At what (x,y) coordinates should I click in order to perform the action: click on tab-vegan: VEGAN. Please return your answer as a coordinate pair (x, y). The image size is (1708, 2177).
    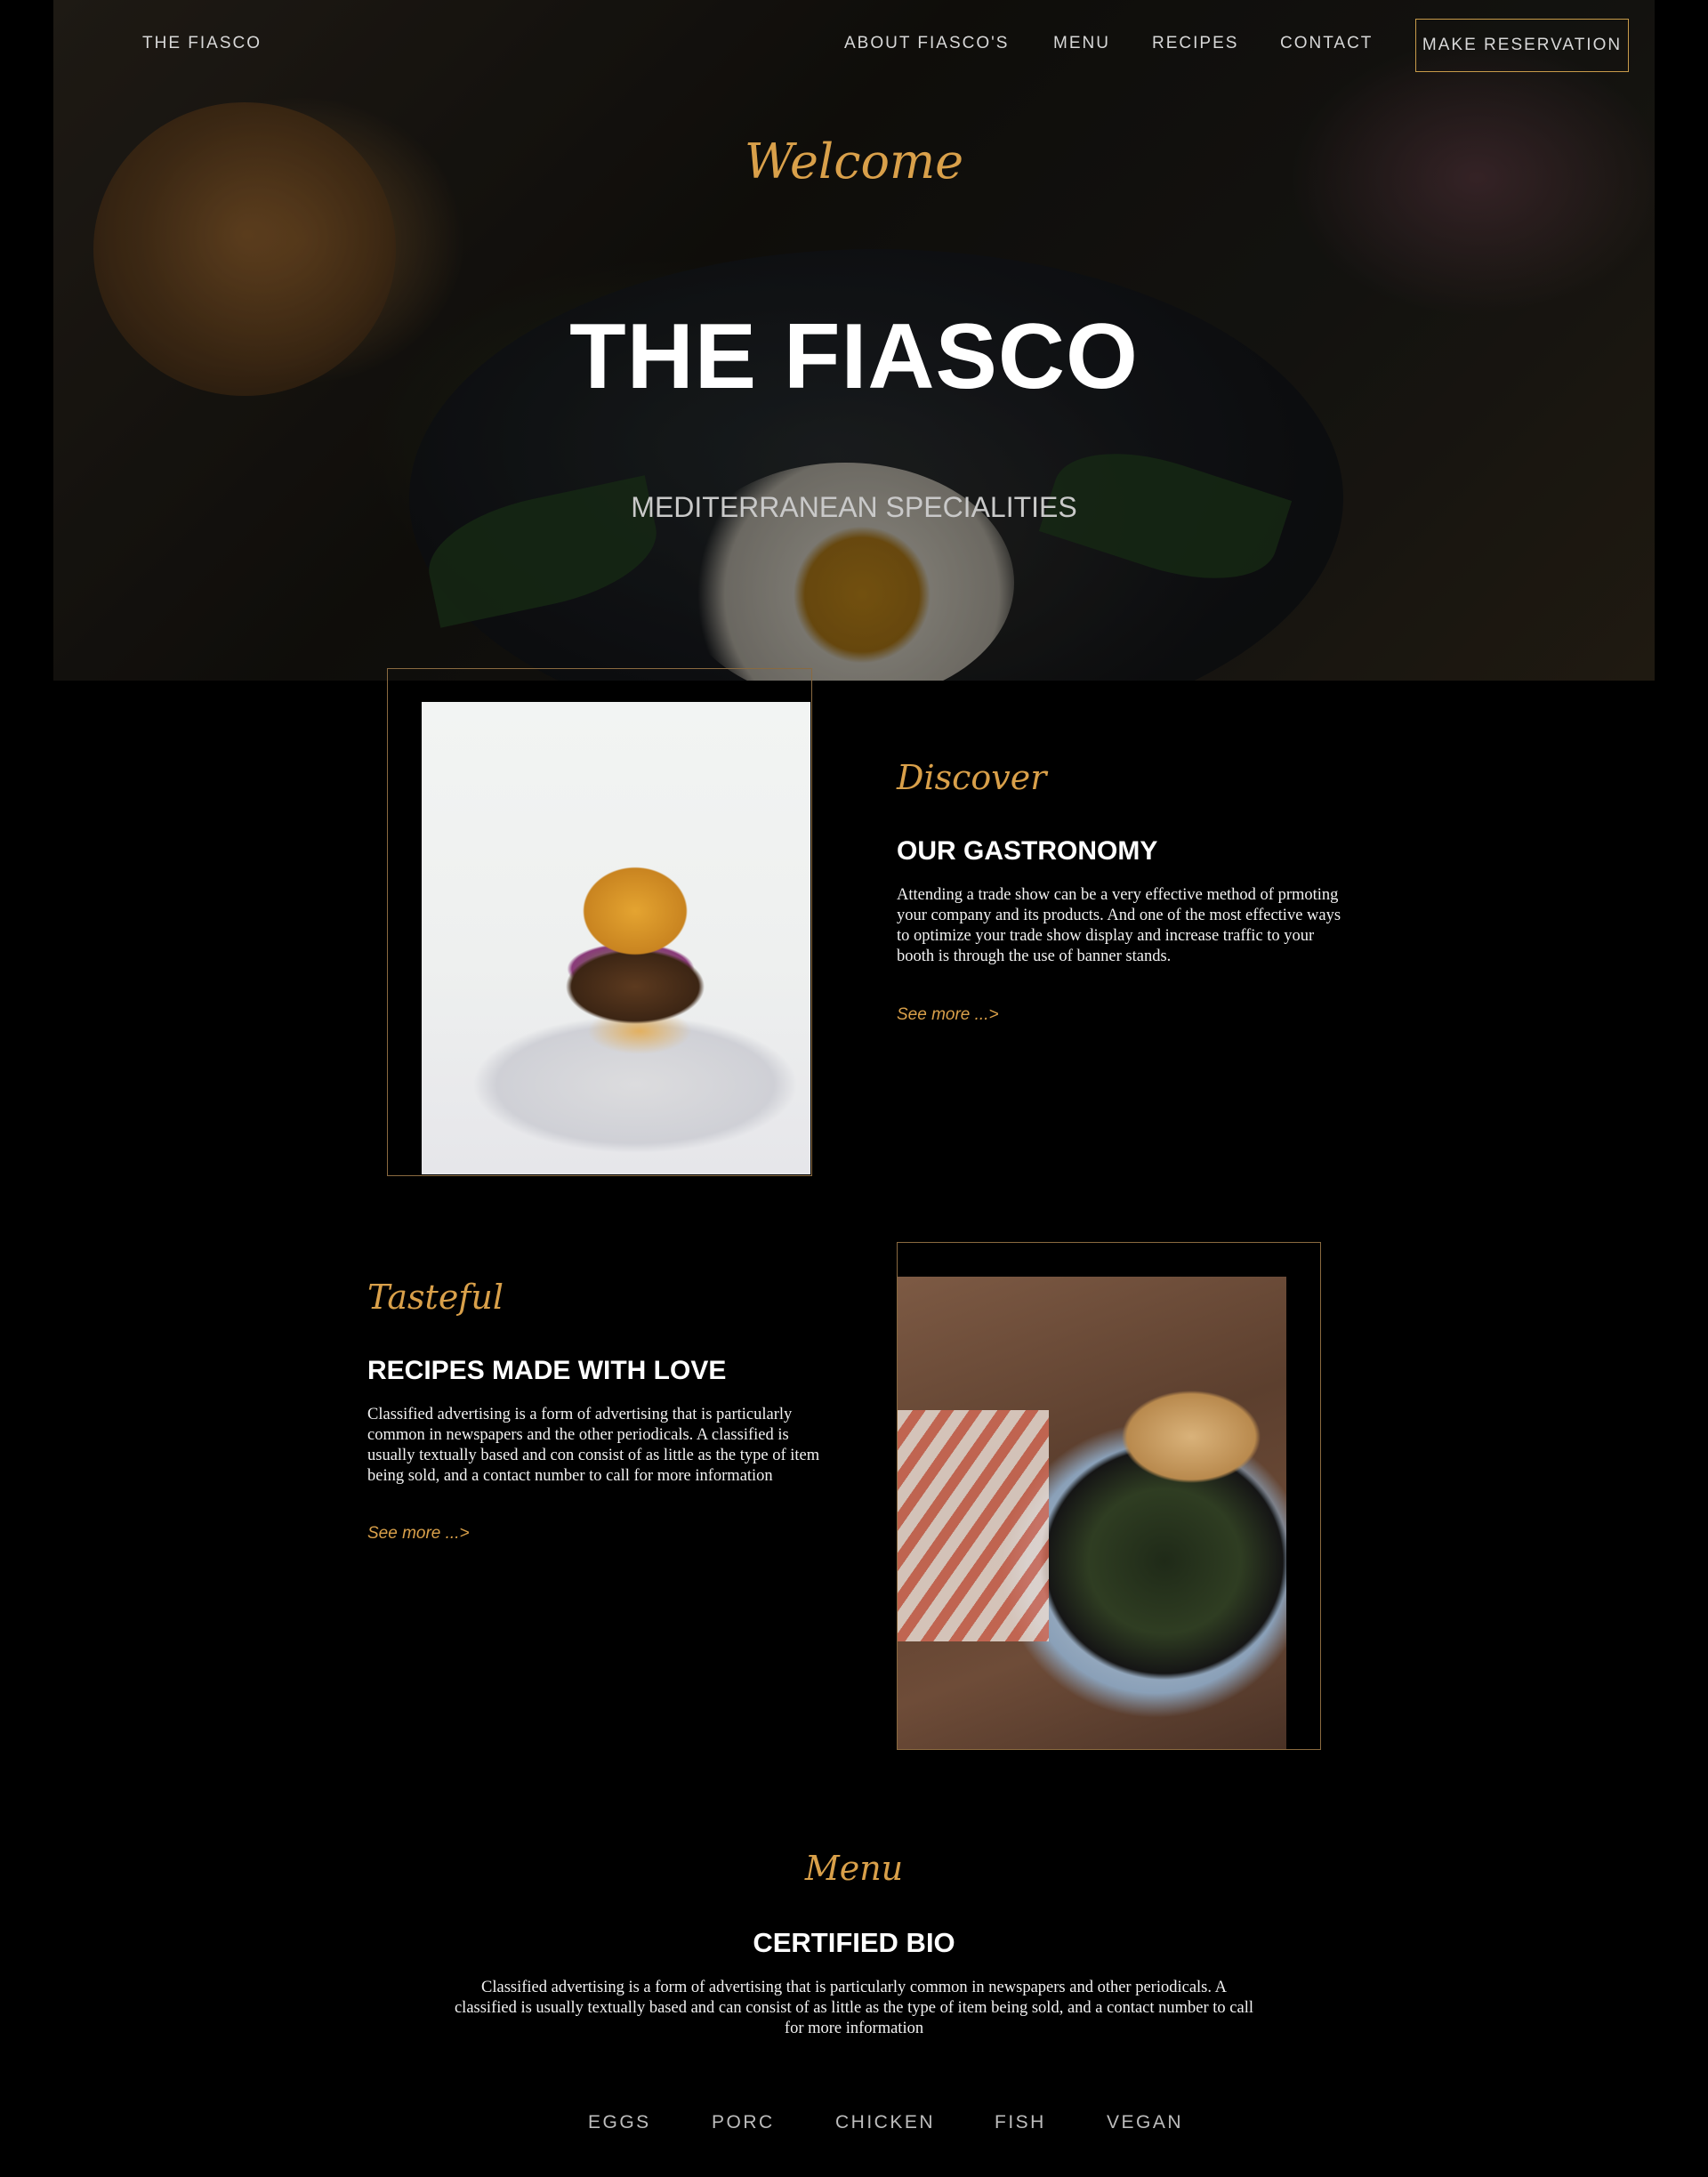
    Looking at the image, I should click on (1145, 2122).